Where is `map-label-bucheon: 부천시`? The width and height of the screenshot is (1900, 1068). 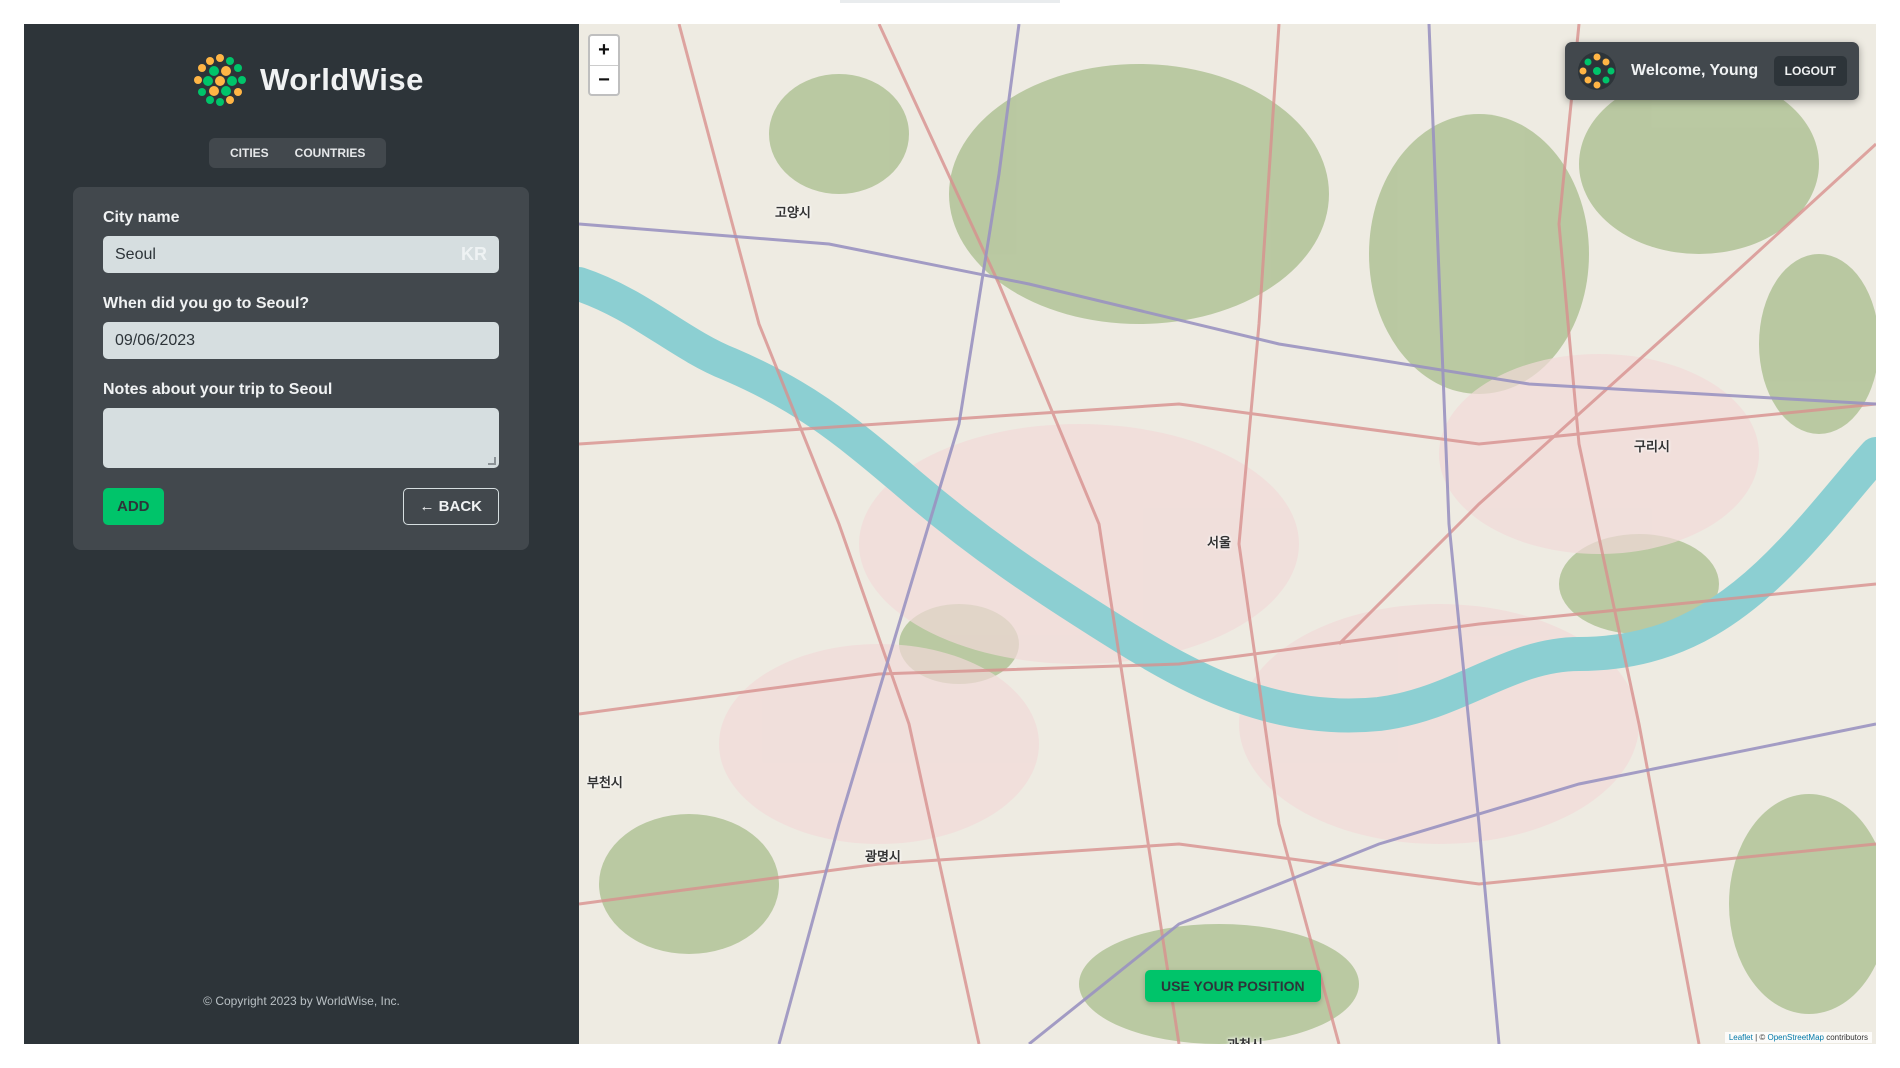
map-label-bucheon: 부천시 is located at coordinates (605, 782).